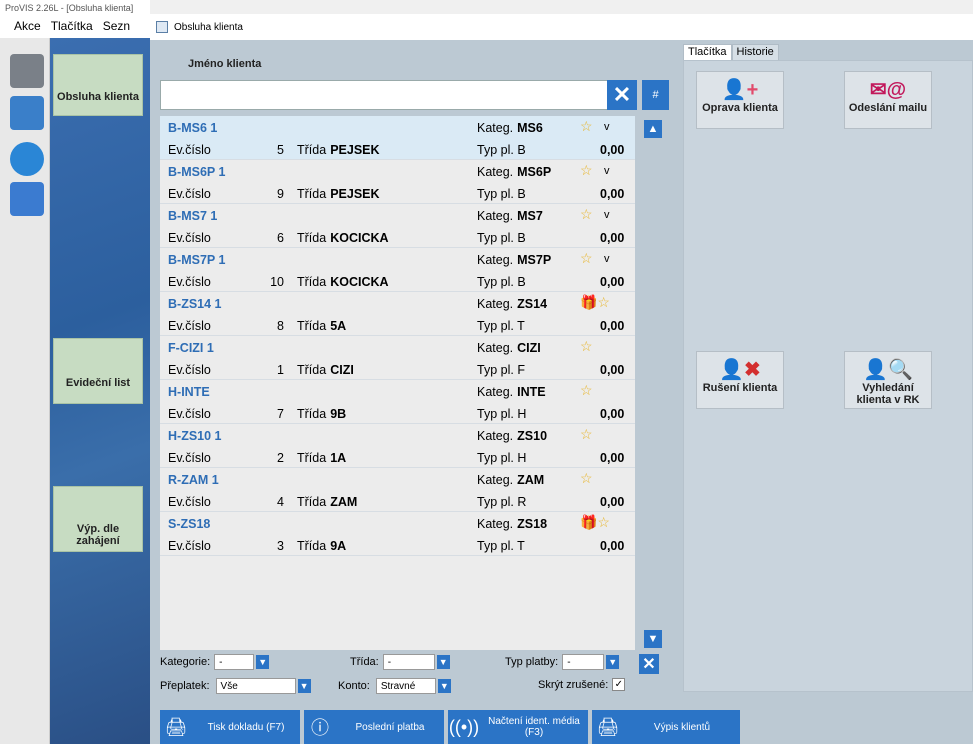 The width and height of the screenshot is (973, 744). What do you see at coordinates (622, 95) in the screenshot?
I see `clear-search-button: ✕` at bounding box center [622, 95].